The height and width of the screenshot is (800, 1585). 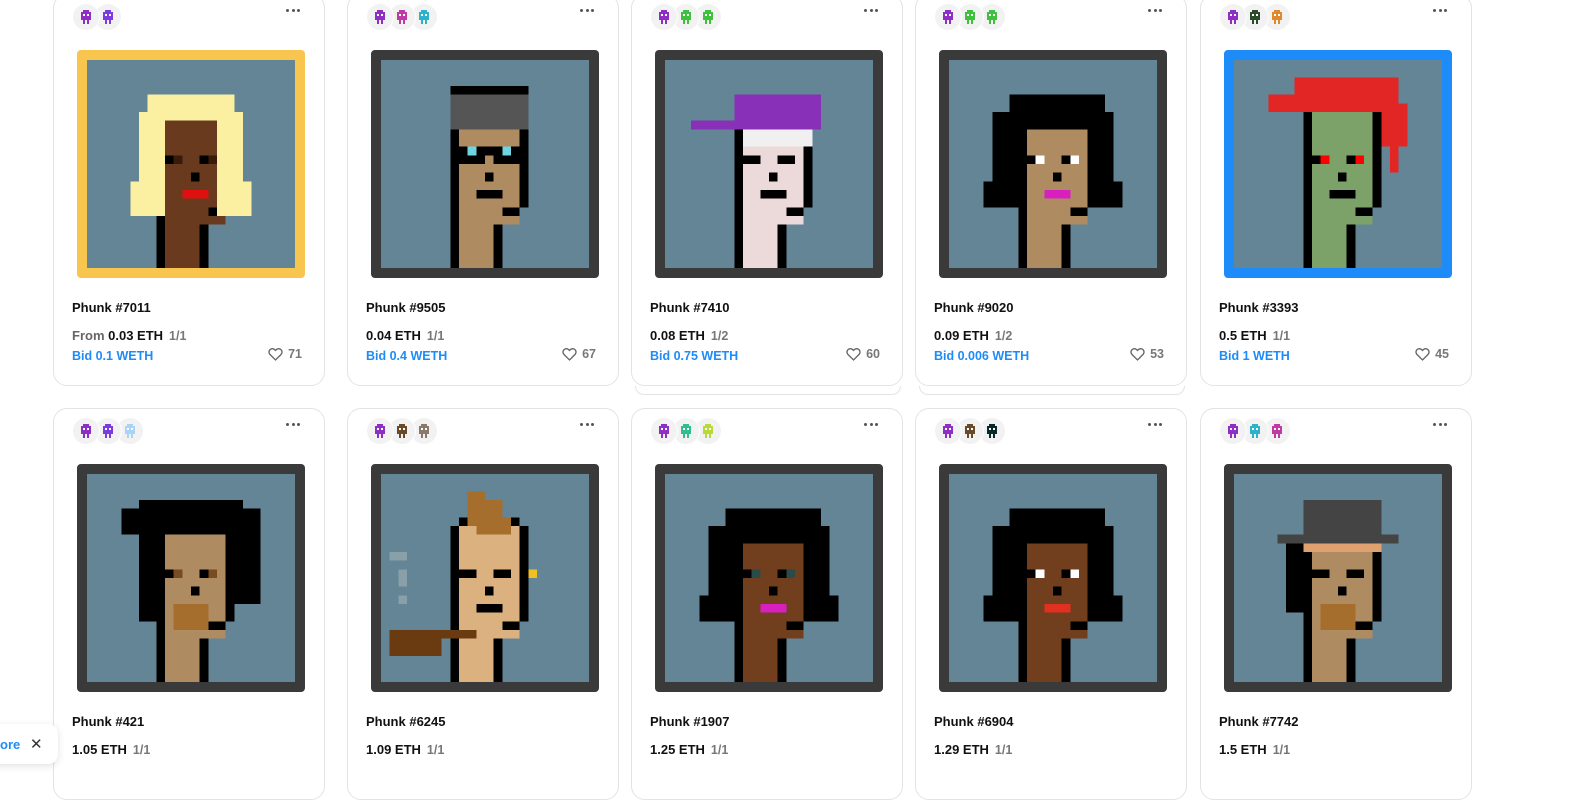 I want to click on like-button: 45, so click(x=1432, y=354).